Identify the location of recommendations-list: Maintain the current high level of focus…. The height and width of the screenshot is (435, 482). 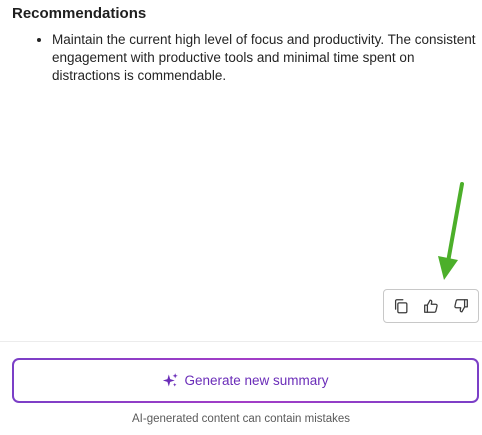
(257, 58).